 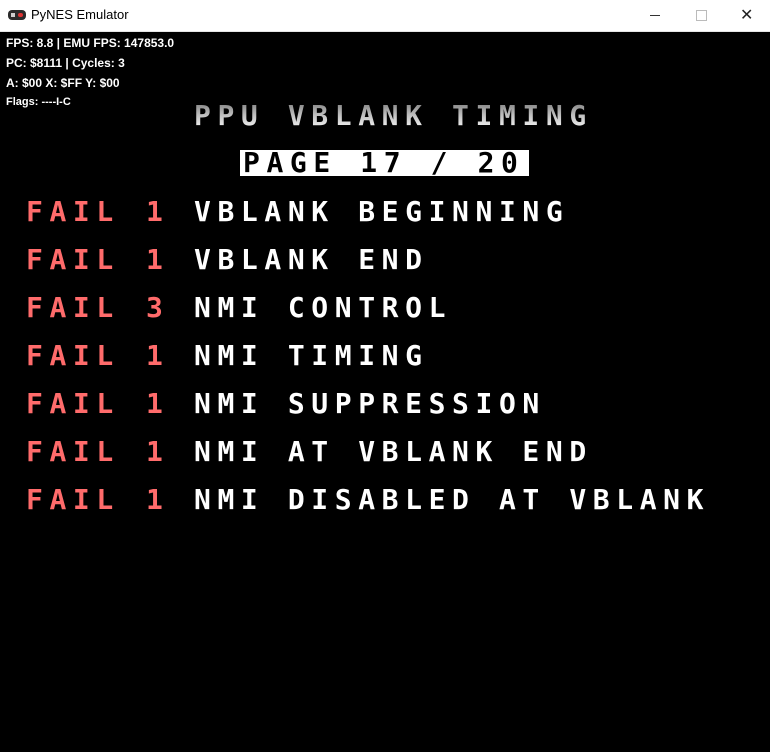 What do you see at coordinates (323, 307) in the screenshot?
I see `result-test-name: NMI CONTROL` at bounding box center [323, 307].